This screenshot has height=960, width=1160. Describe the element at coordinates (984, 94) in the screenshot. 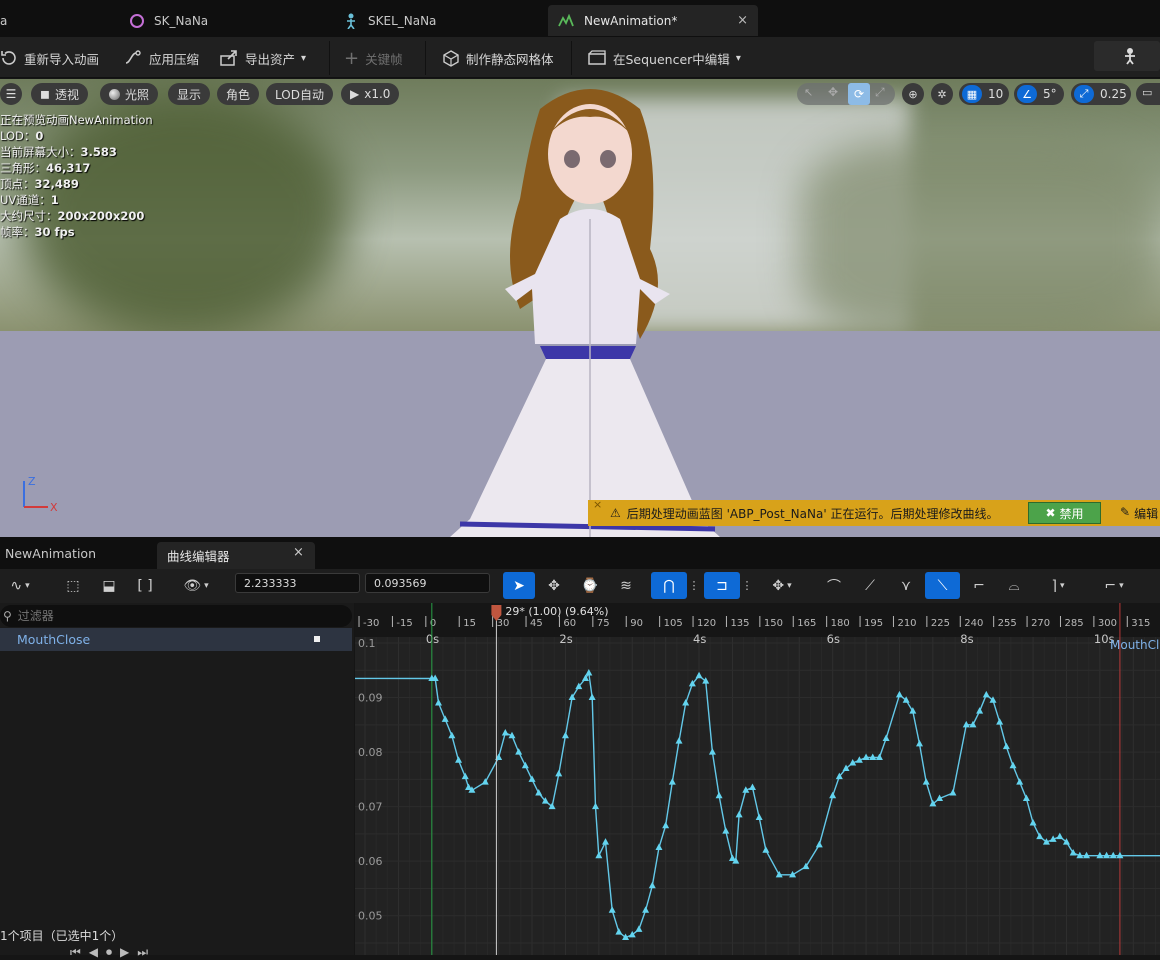

I see `grid-snap-toggle: ▦ 10` at that location.